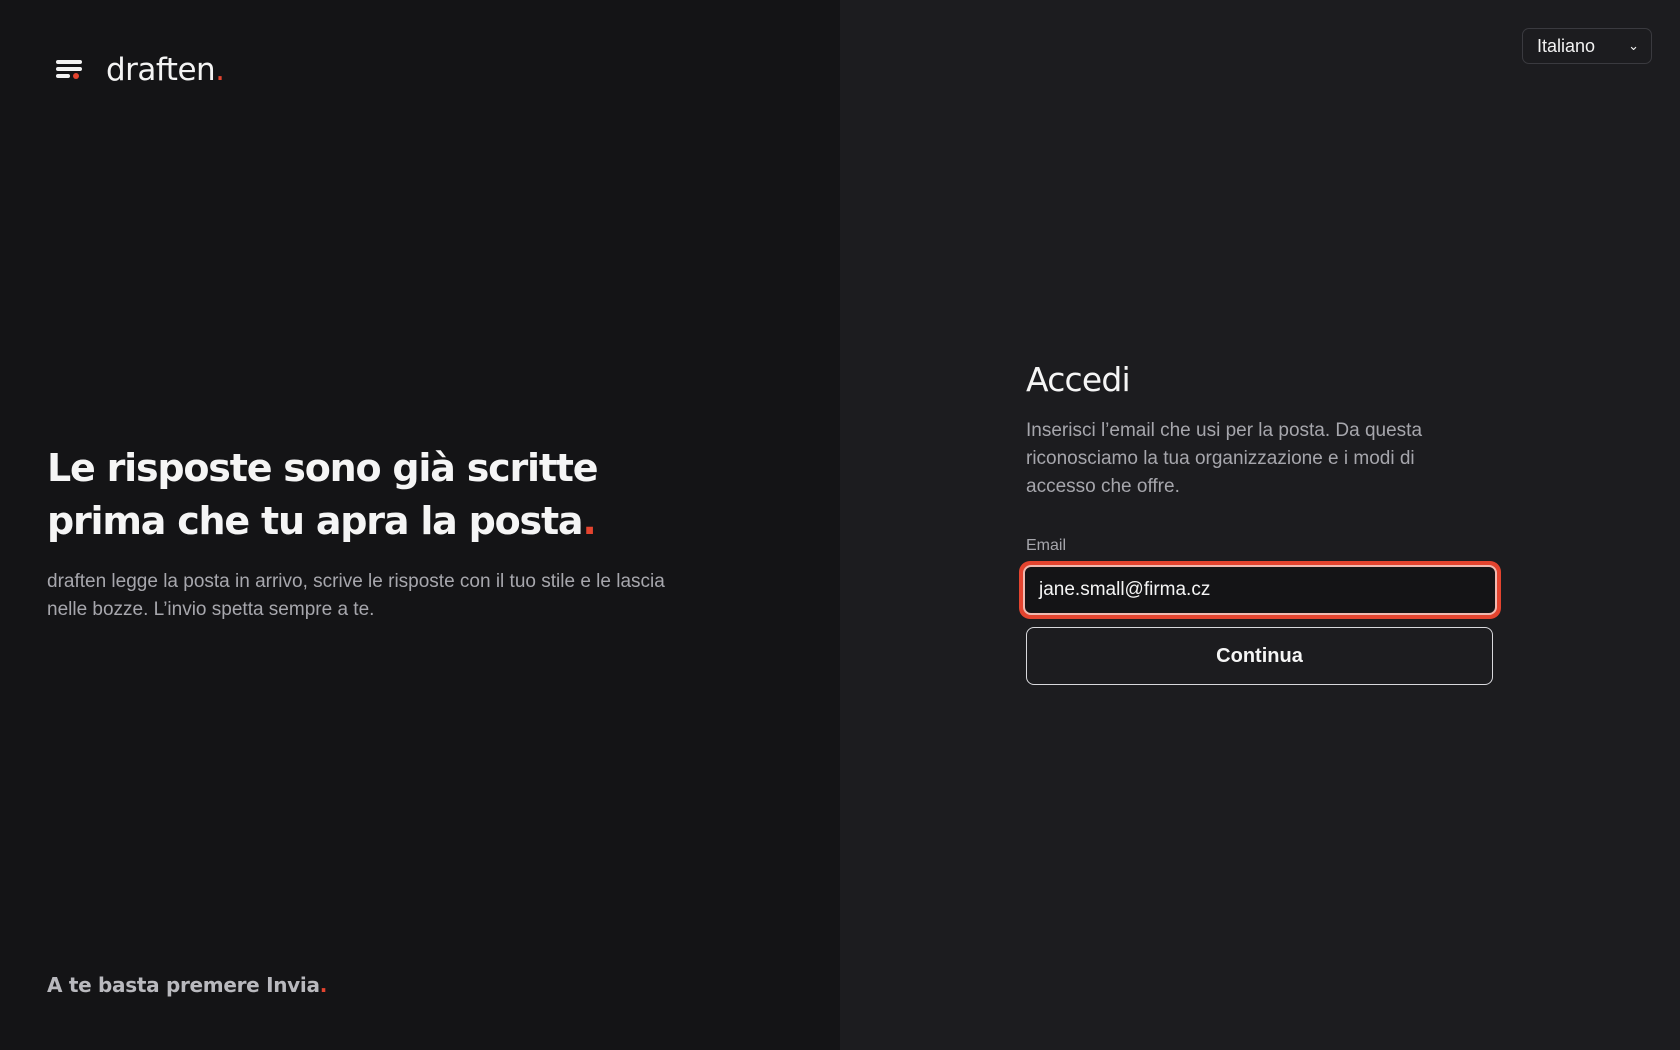 The image size is (1680, 1050). I want to click on email-label: Email, so click(1046, 545).